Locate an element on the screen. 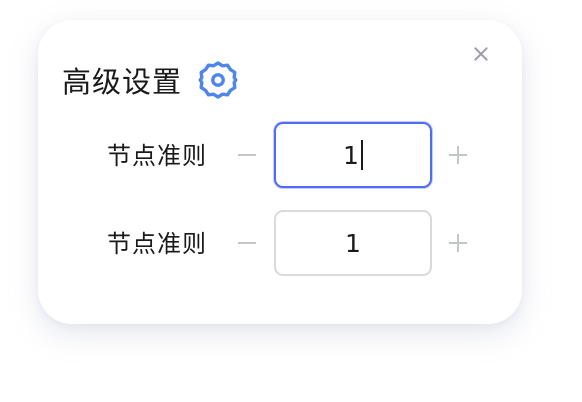 The image size is (582, 402). text-caret is located at coordinates (361, 155).